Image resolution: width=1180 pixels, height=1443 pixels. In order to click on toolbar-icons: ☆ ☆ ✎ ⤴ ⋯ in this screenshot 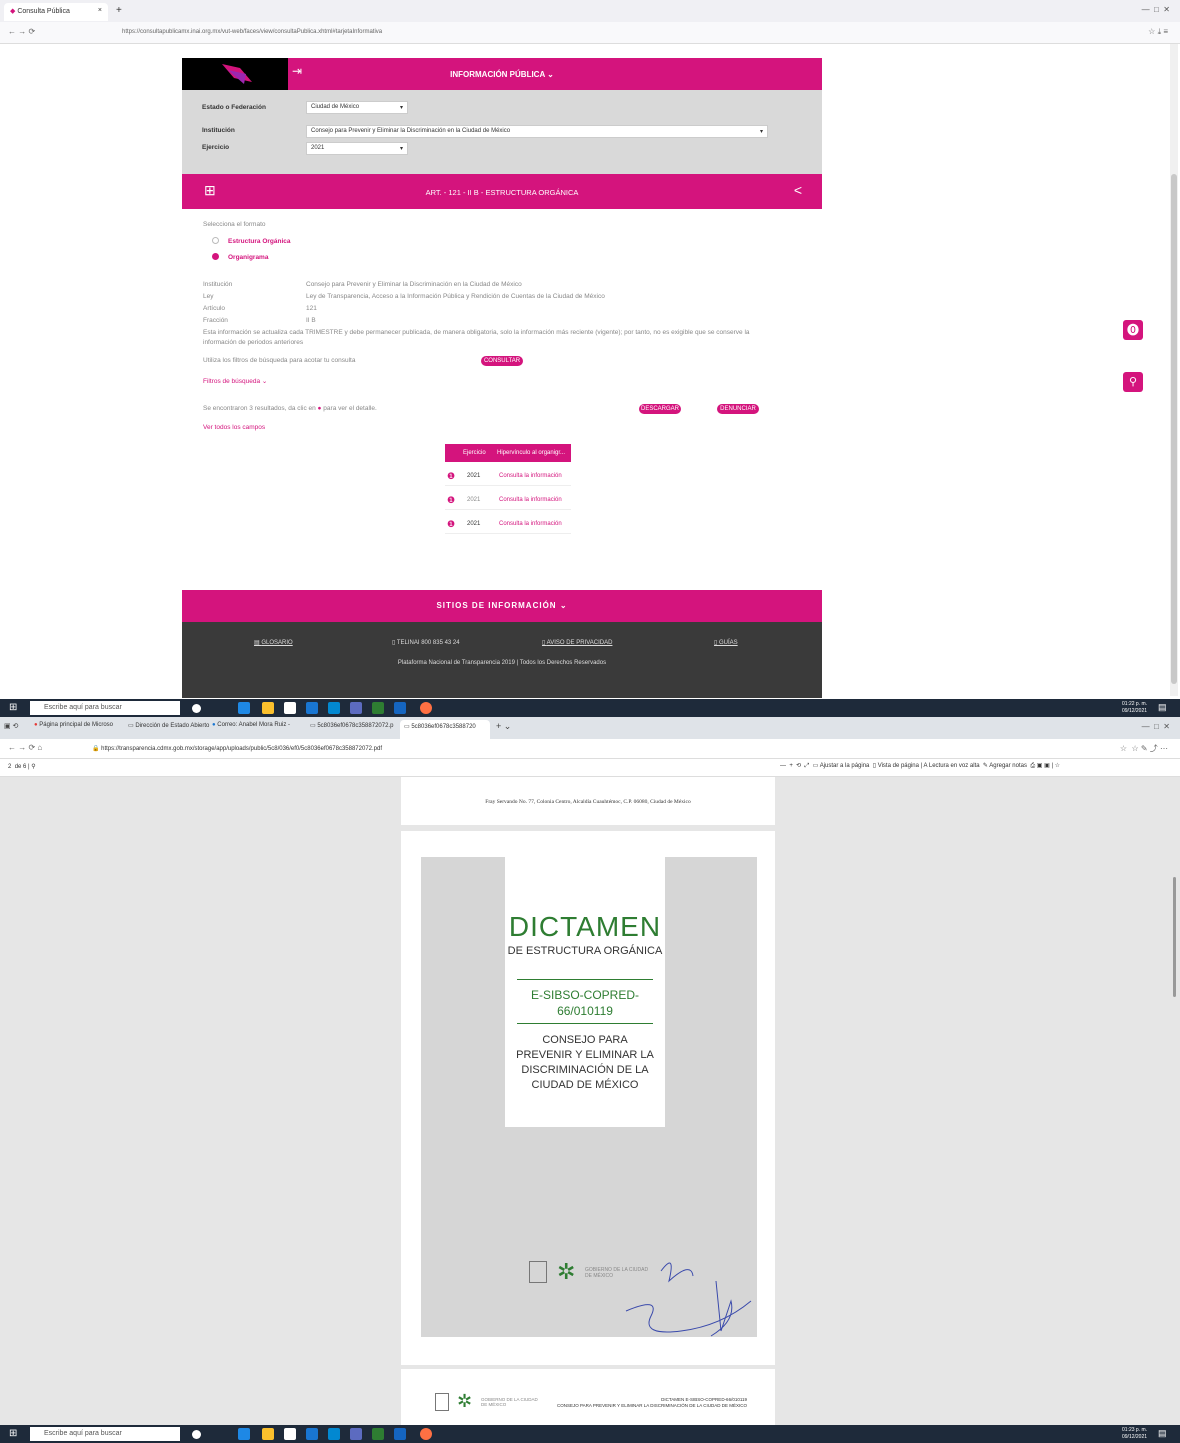, I will do `click(1144, 748)`.